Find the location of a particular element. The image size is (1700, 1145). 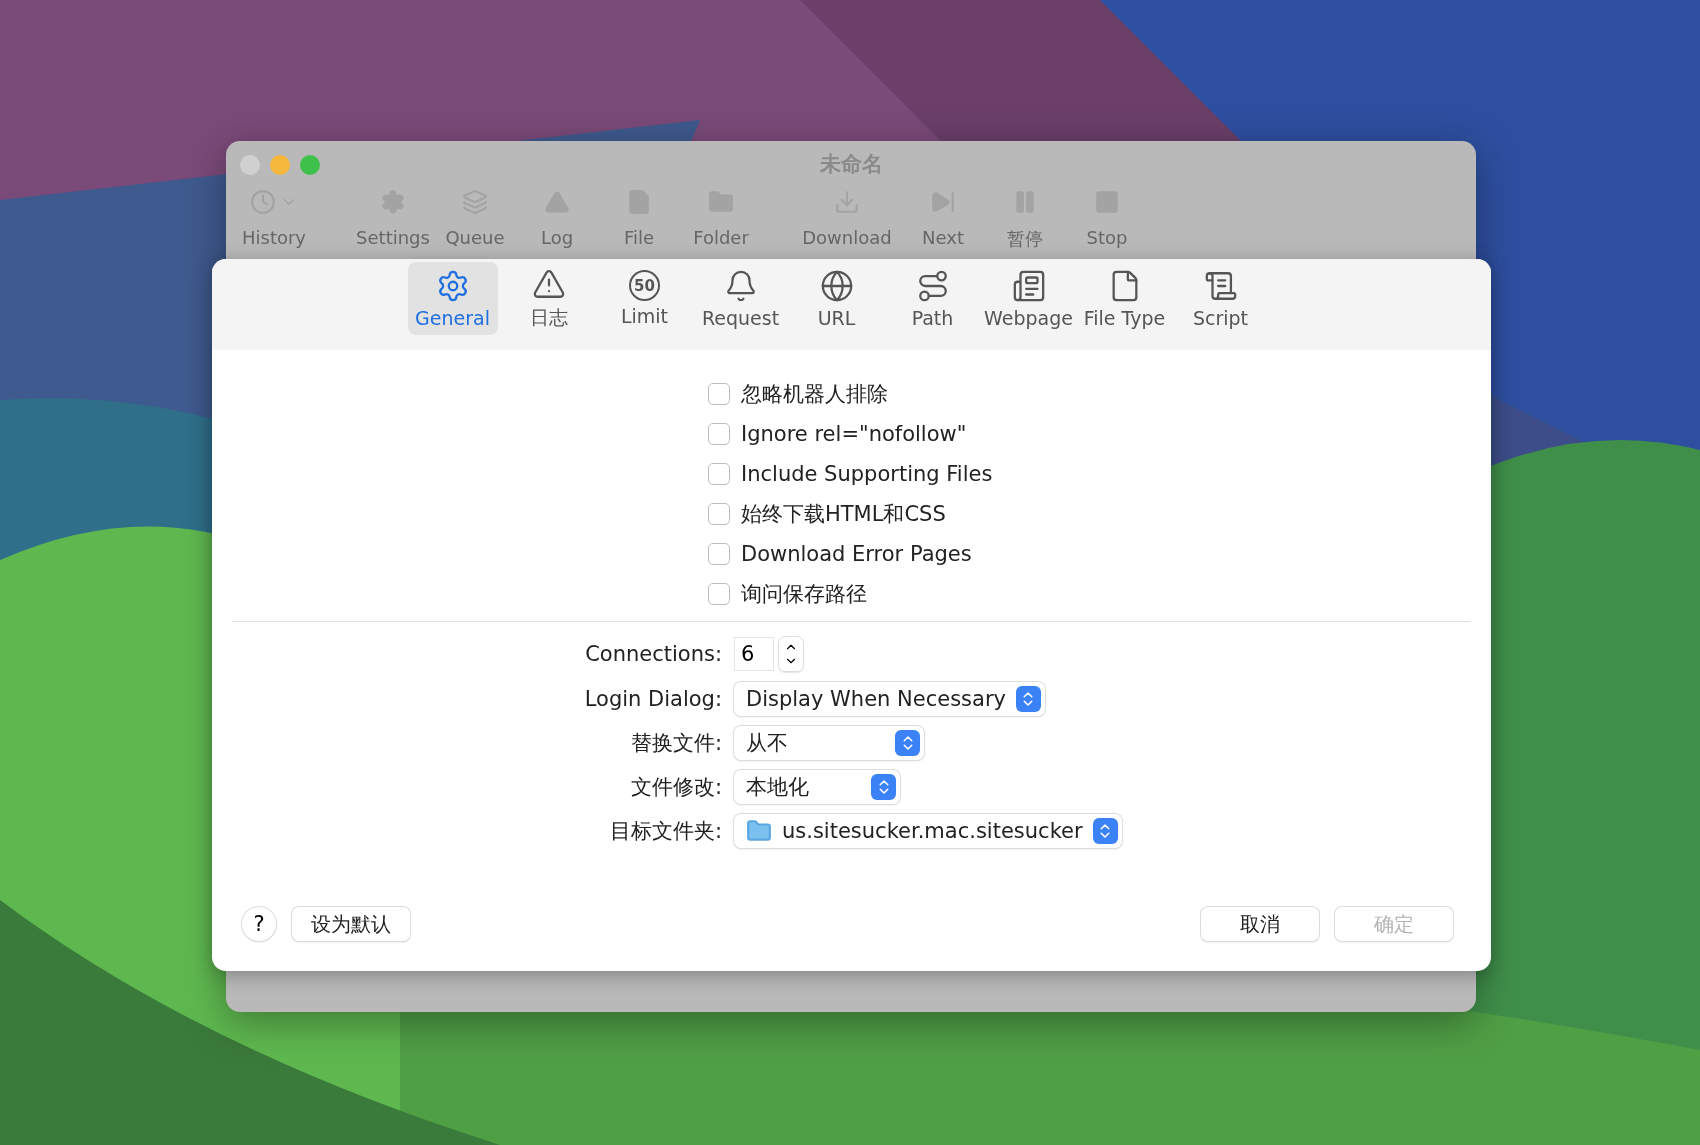

minimize-button is located at coordinates (280, 165).